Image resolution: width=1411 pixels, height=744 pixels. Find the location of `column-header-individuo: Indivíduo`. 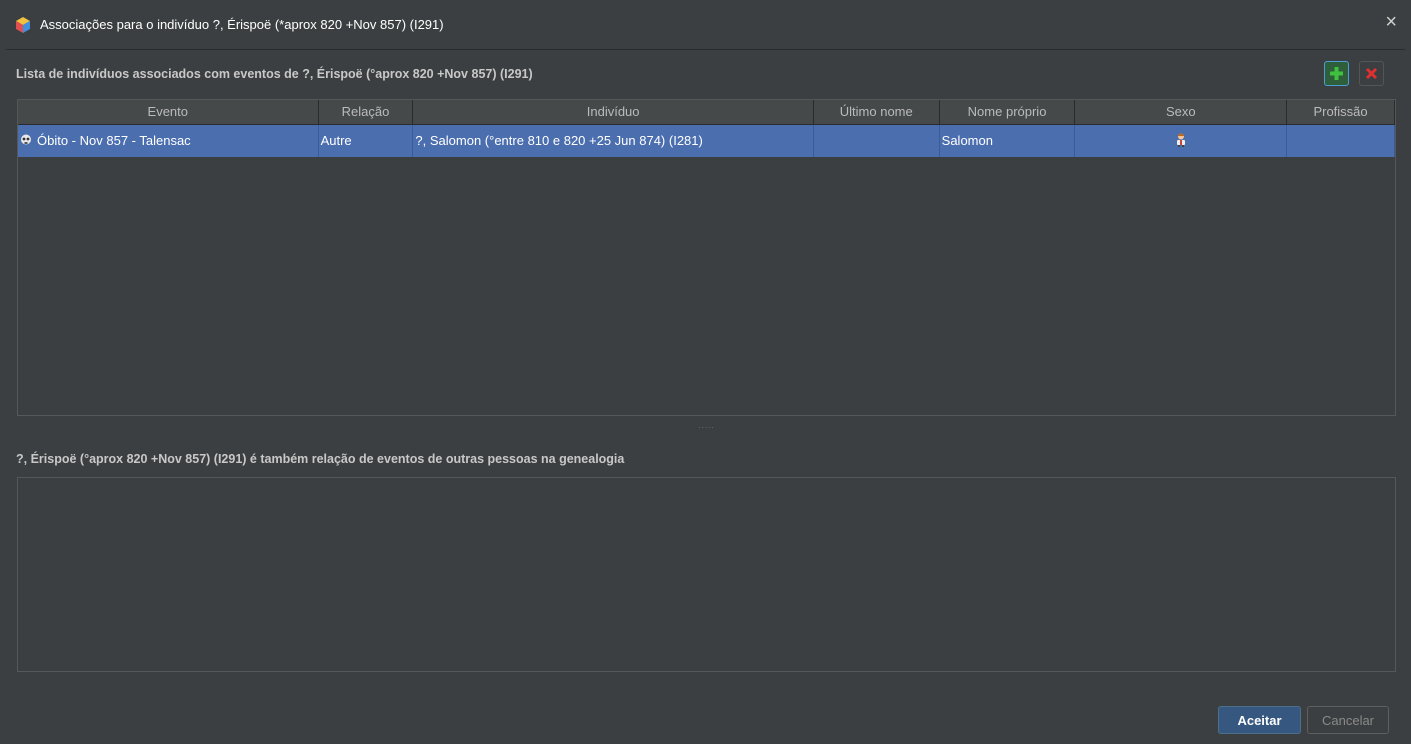

column-header-individuo: Indivíduo is located at coordinates (613, 112).